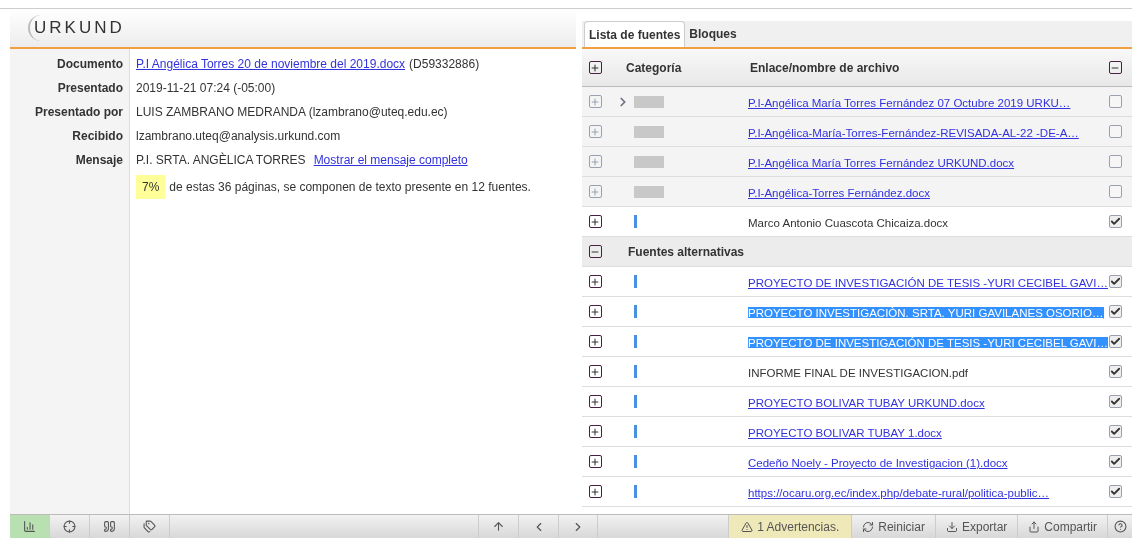  I want to click on column-header: Enlace/nombre de archivo, so click(825, 68).